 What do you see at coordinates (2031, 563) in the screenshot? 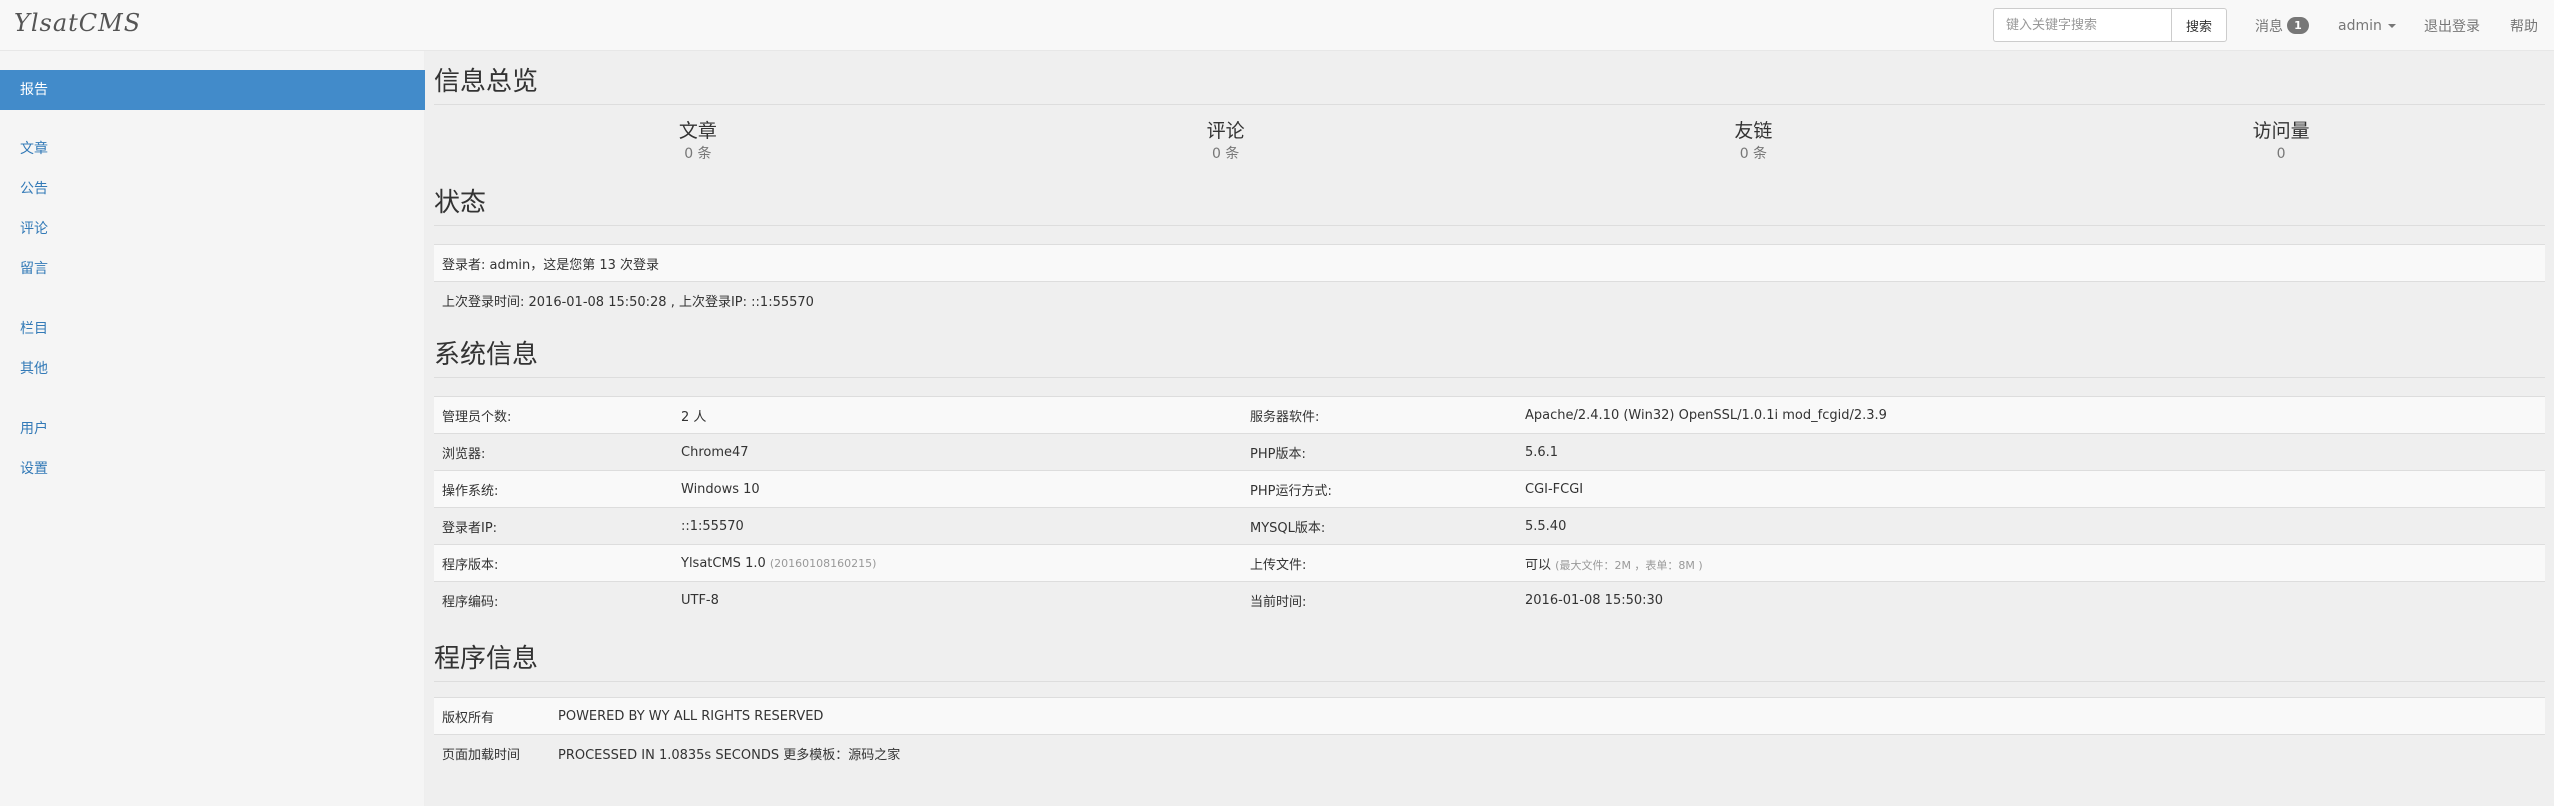
I see `system-value: 可以 (最大文件：2M ，表单：8M )` at bounding box center [2031, 563].